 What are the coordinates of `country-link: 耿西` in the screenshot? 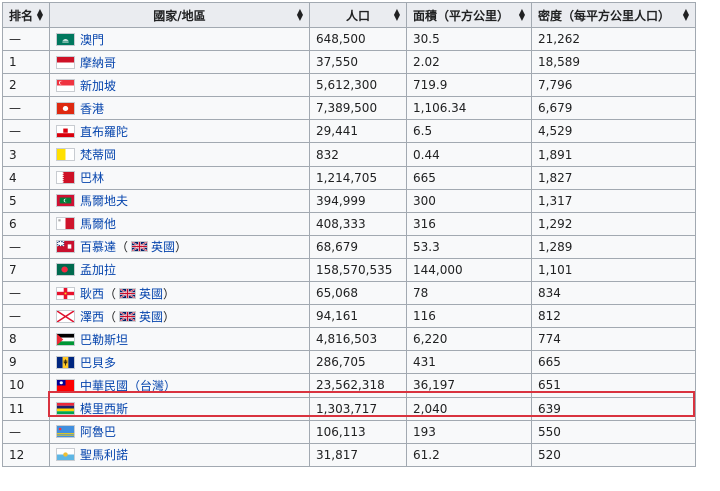 It's located at (92, 294).